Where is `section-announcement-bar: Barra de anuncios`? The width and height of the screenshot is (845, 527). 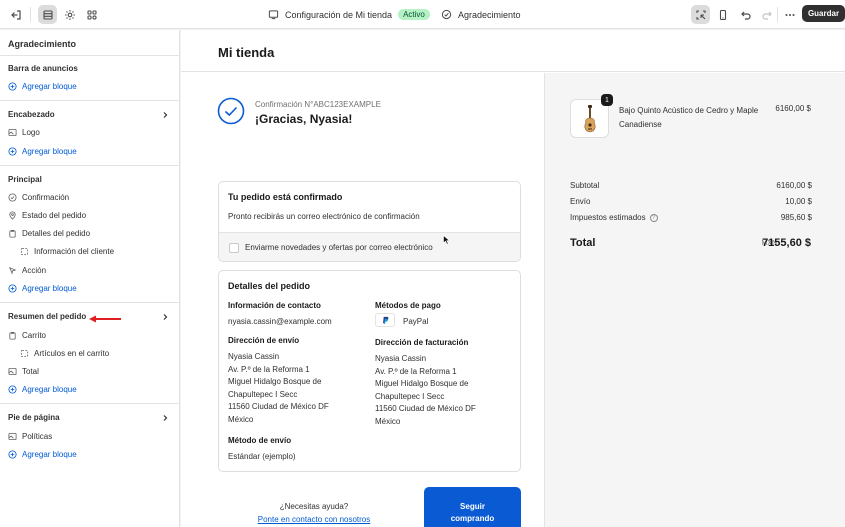 section-announcement-bar: Barra de anuncios is located at coordinates (43, 68).